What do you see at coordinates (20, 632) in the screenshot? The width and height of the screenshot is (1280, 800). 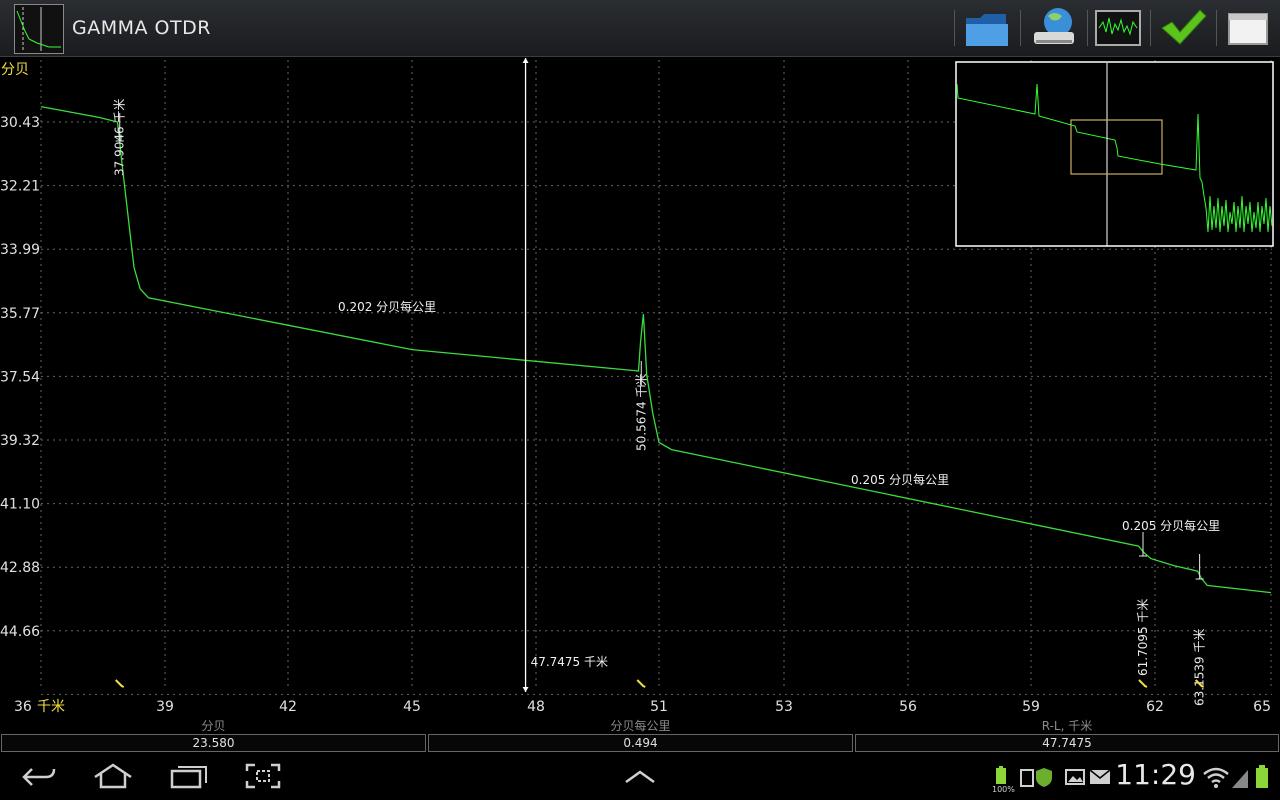 I see `y-tick-label: 44.66` at bounding box center [20, 632].